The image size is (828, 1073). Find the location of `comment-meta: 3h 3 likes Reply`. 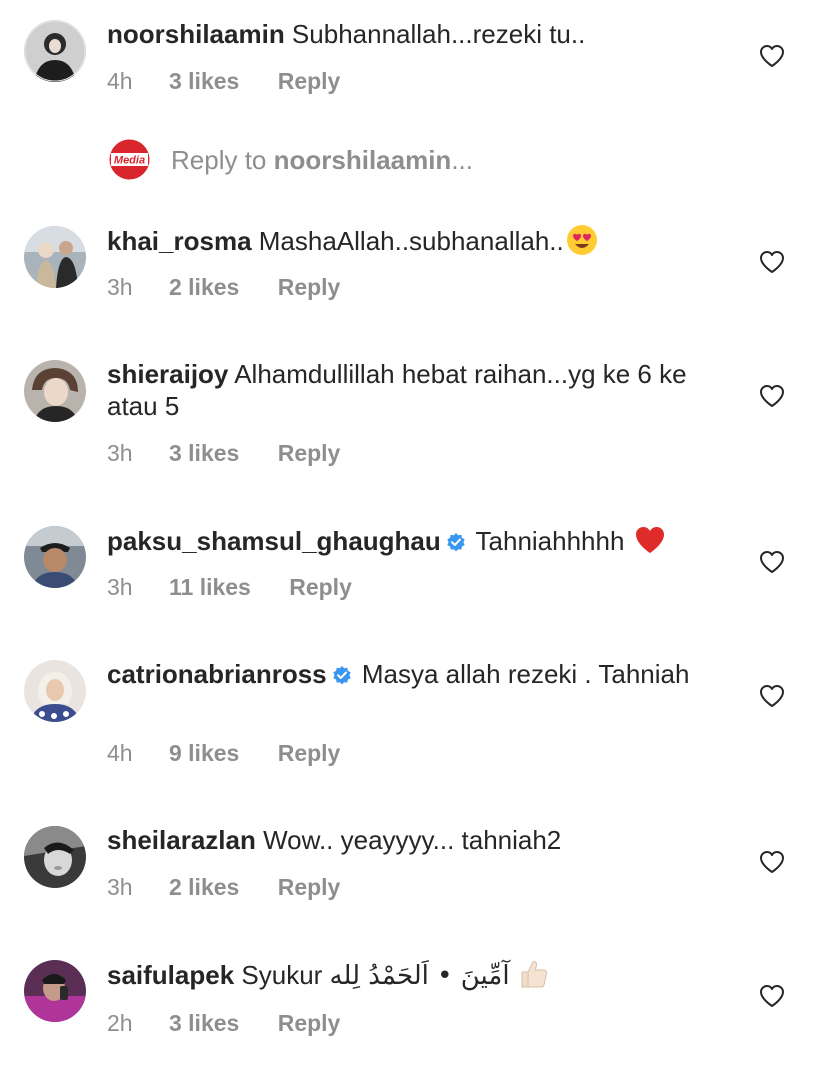

comment-meta: 3h 3 likes Reply is located at coordinates (223, 453).